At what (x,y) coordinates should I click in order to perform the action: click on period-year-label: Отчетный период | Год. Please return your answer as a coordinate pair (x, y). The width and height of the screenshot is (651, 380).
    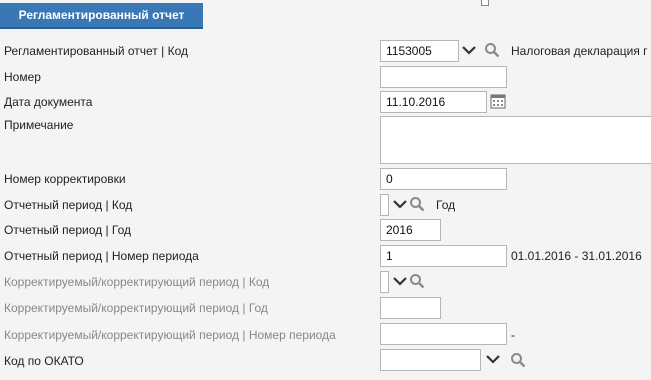
    Looking at the image, I should click on (67, 230).